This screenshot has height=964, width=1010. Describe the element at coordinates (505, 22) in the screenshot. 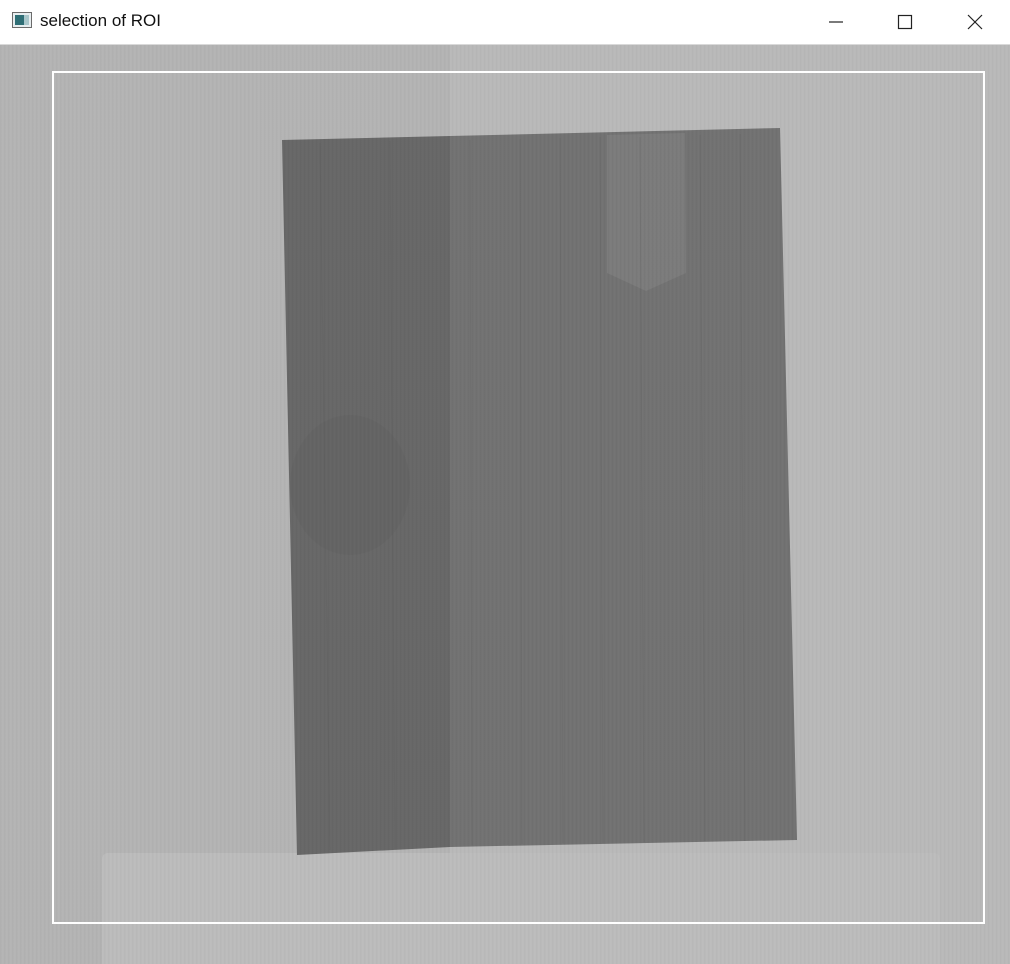

I see `title-bar: selection of ROI` at that location.